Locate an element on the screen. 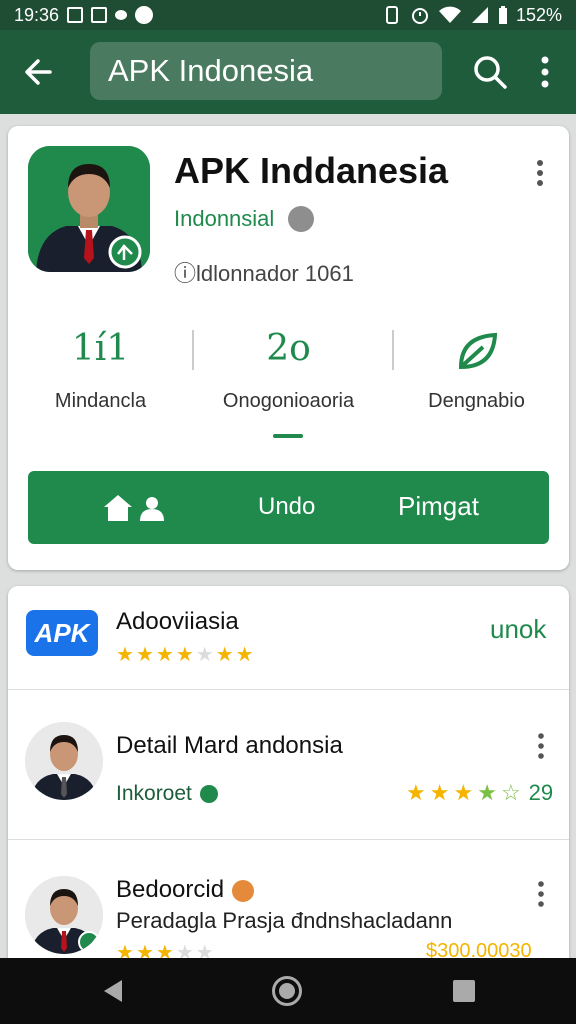  system-nav-bar is located at coordinates (288, 991).